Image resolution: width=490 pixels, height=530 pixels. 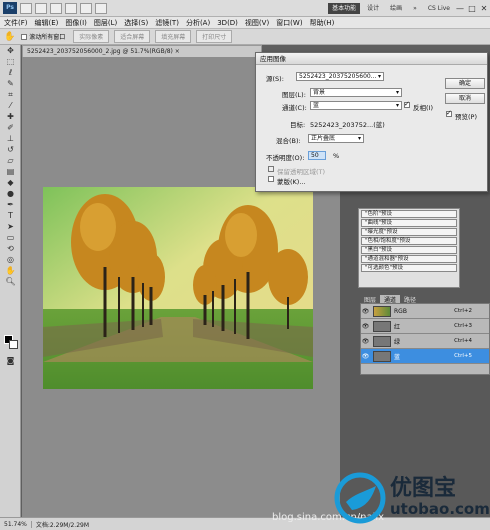 I want to click on shape-tool-icon: ▭, so click(x=10, y=238).